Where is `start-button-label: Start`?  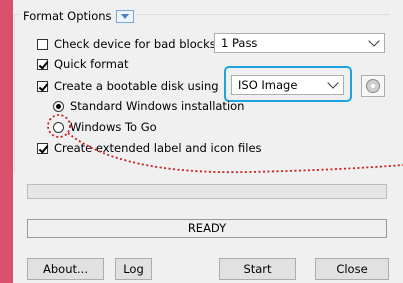 start-button-label: Start is located at coordinates (257, 269).